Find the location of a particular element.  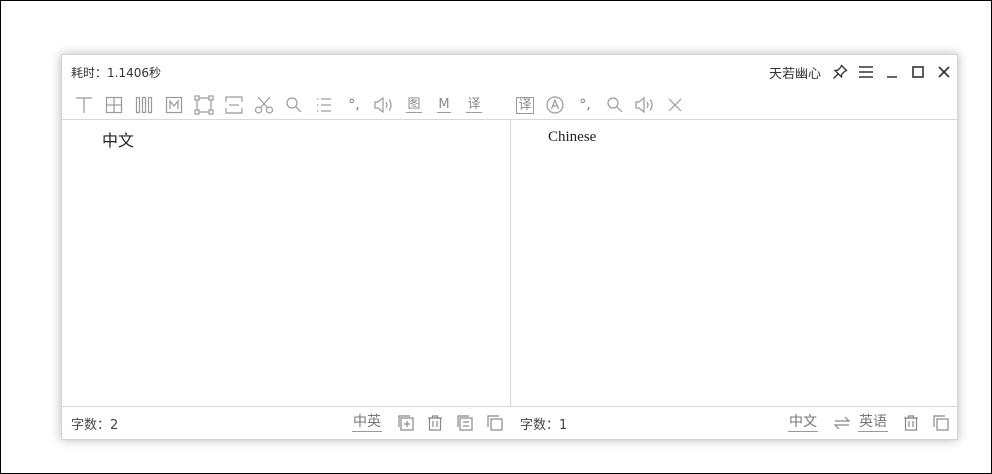

punctuation-right-label: °, is located at coordinates (585, 105).